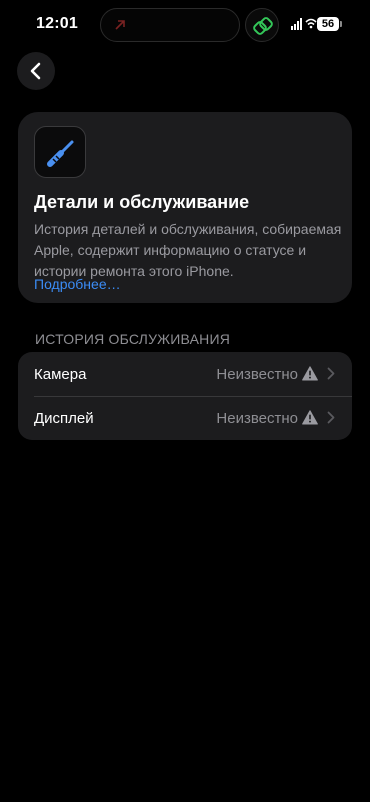 The width and height of the screenshot is (370, 802). Describe the element at coordinates (60, 374) in the screenshot. I see `row-label: Камера` at that location.